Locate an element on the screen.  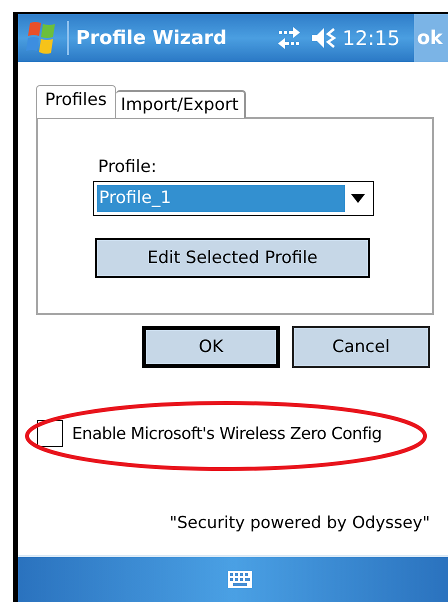
field-label: Profile: is located at coordinates (128, 167).